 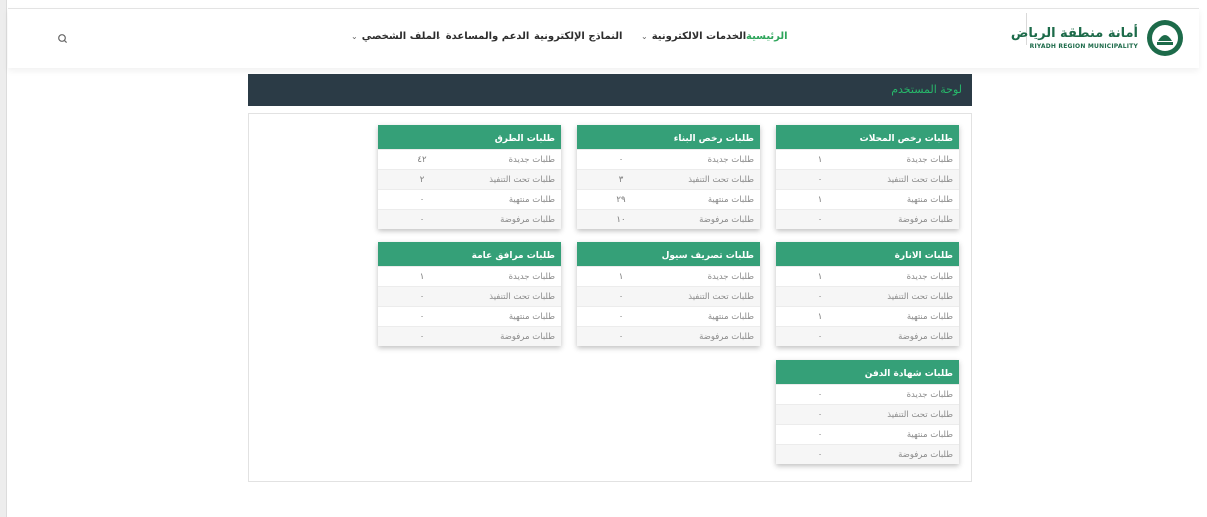 What do you see at coordinates (621, 200) in the screenshot?
I see `row-value: ٢٩` at bounding box center [621, 200].